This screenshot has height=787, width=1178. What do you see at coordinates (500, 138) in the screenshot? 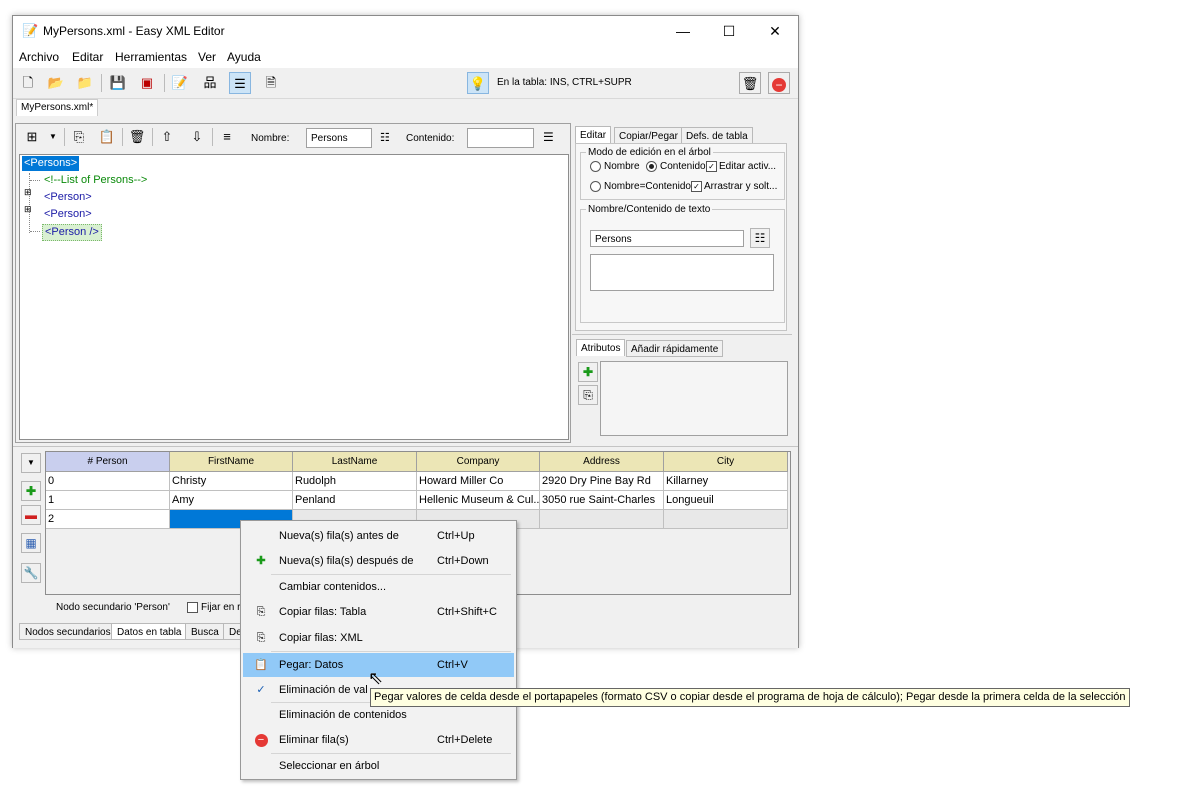
I see `content-field` at bounding box center [500, 138].